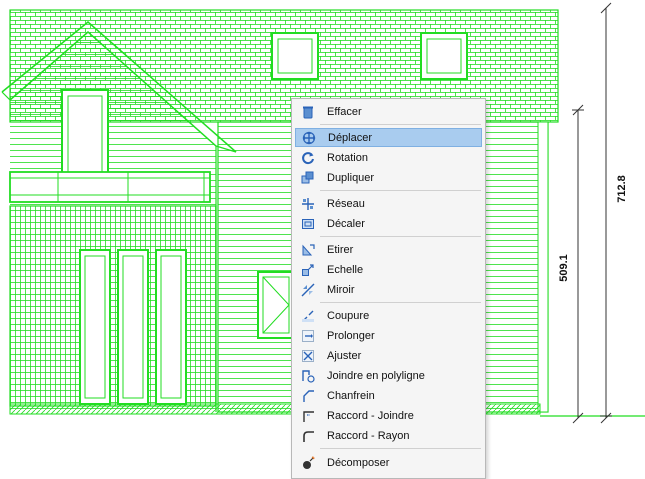  I want to click on menu-item-decaler: Décaler, so click(388, 223).